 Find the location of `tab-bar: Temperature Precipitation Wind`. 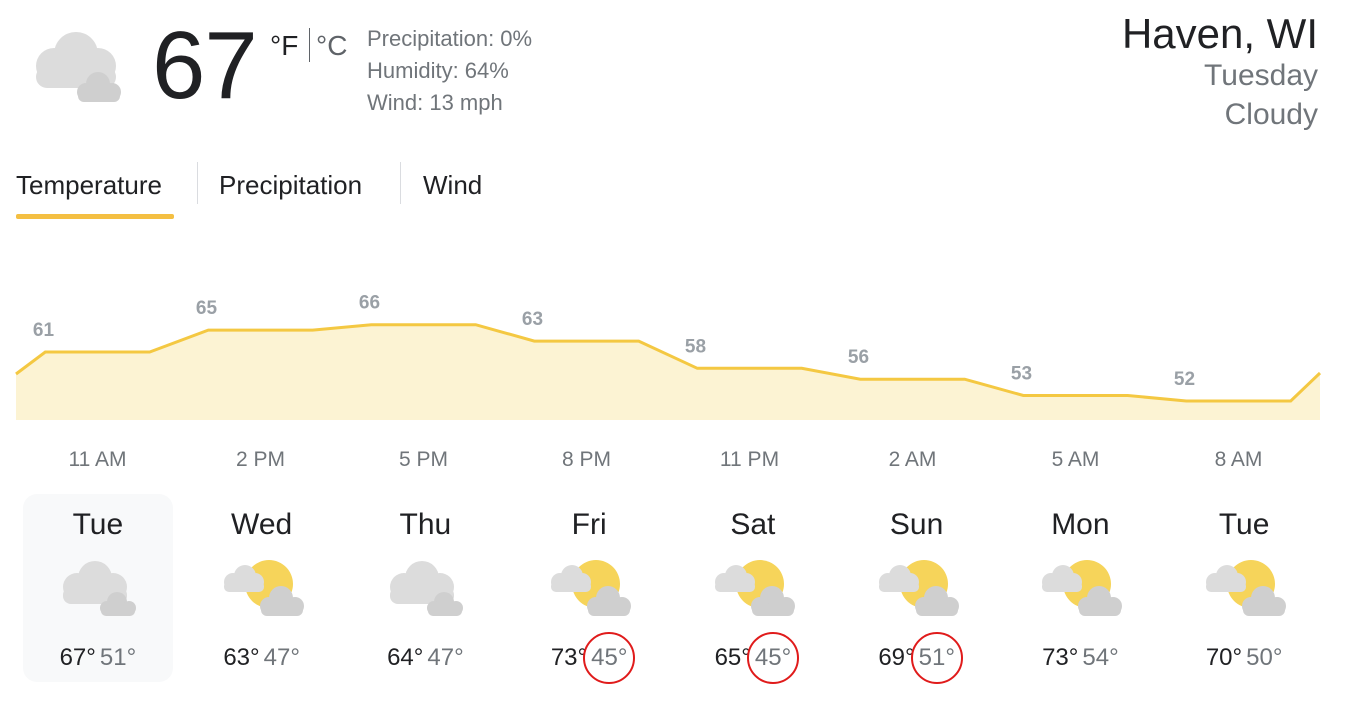

tab-bar: Temperature Precipitation Wind is located at coordinates (366, 192).